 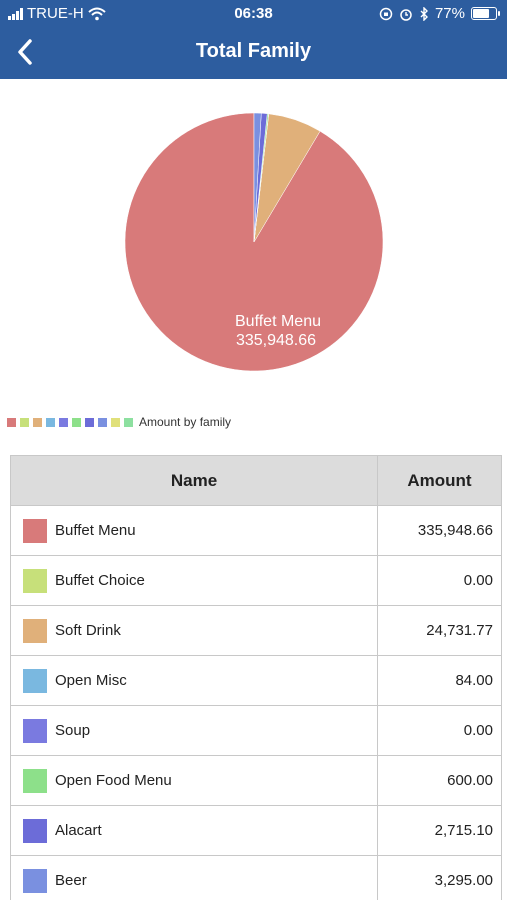 I want to click on table-row: Alacart 2,715.10, so click(x=256, y=831).